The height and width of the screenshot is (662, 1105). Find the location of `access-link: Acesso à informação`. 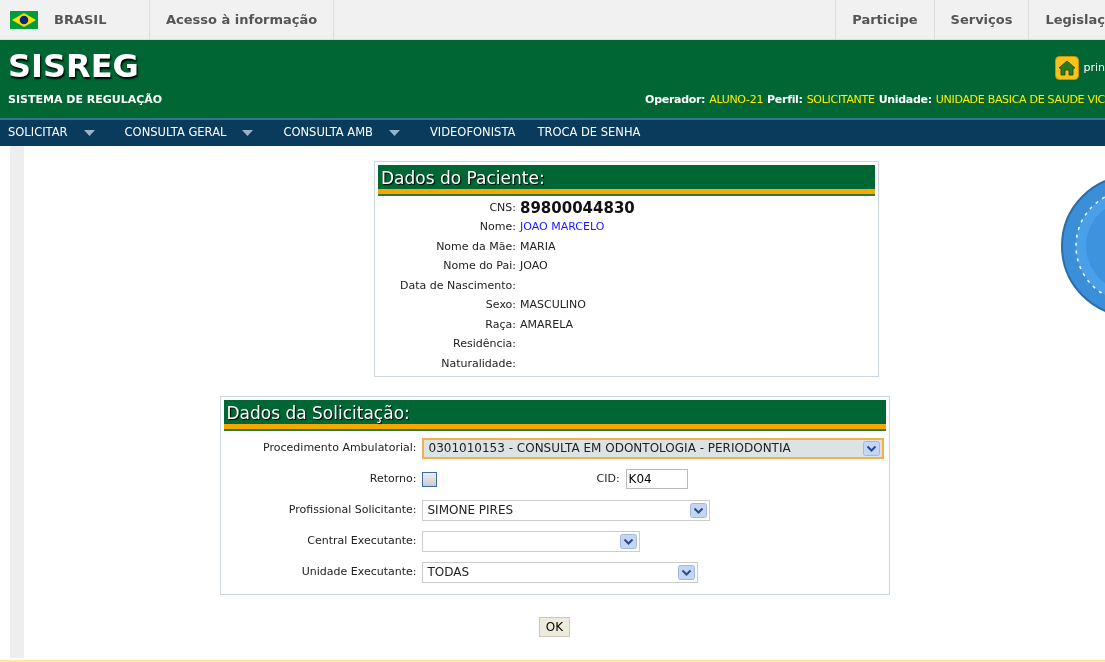

access-link: Acesso à informação is located at coordinates (242, 19).